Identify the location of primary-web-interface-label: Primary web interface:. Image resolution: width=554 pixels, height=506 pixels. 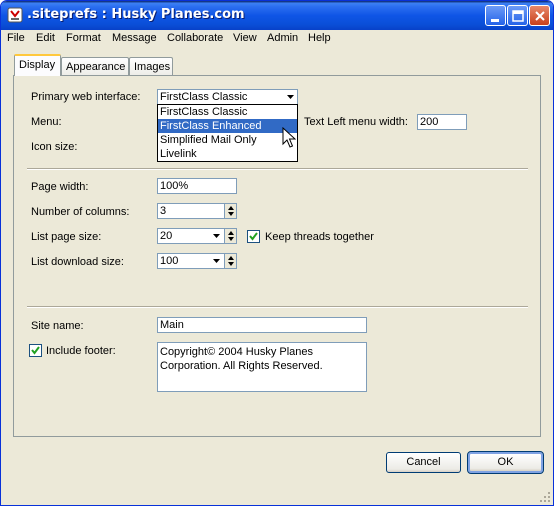
(86, 97).